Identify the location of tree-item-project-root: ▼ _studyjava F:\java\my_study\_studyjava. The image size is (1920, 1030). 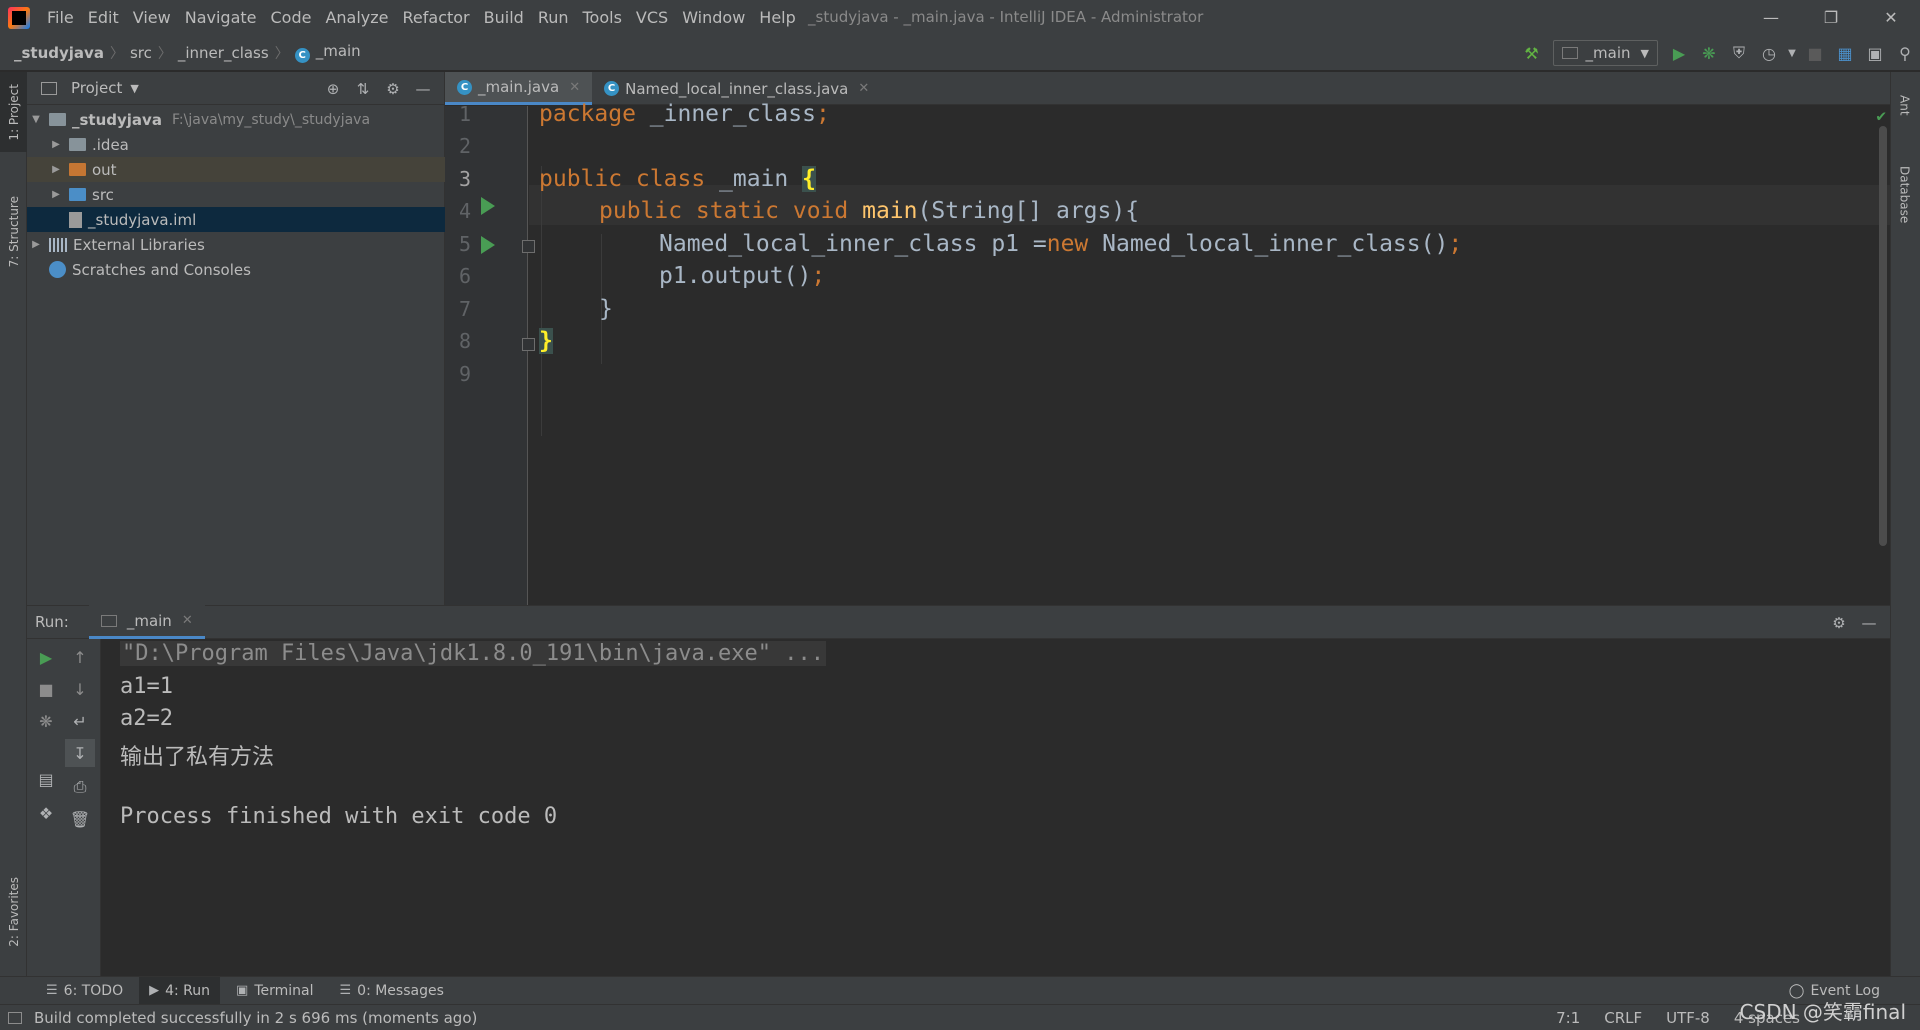
(236, 119).